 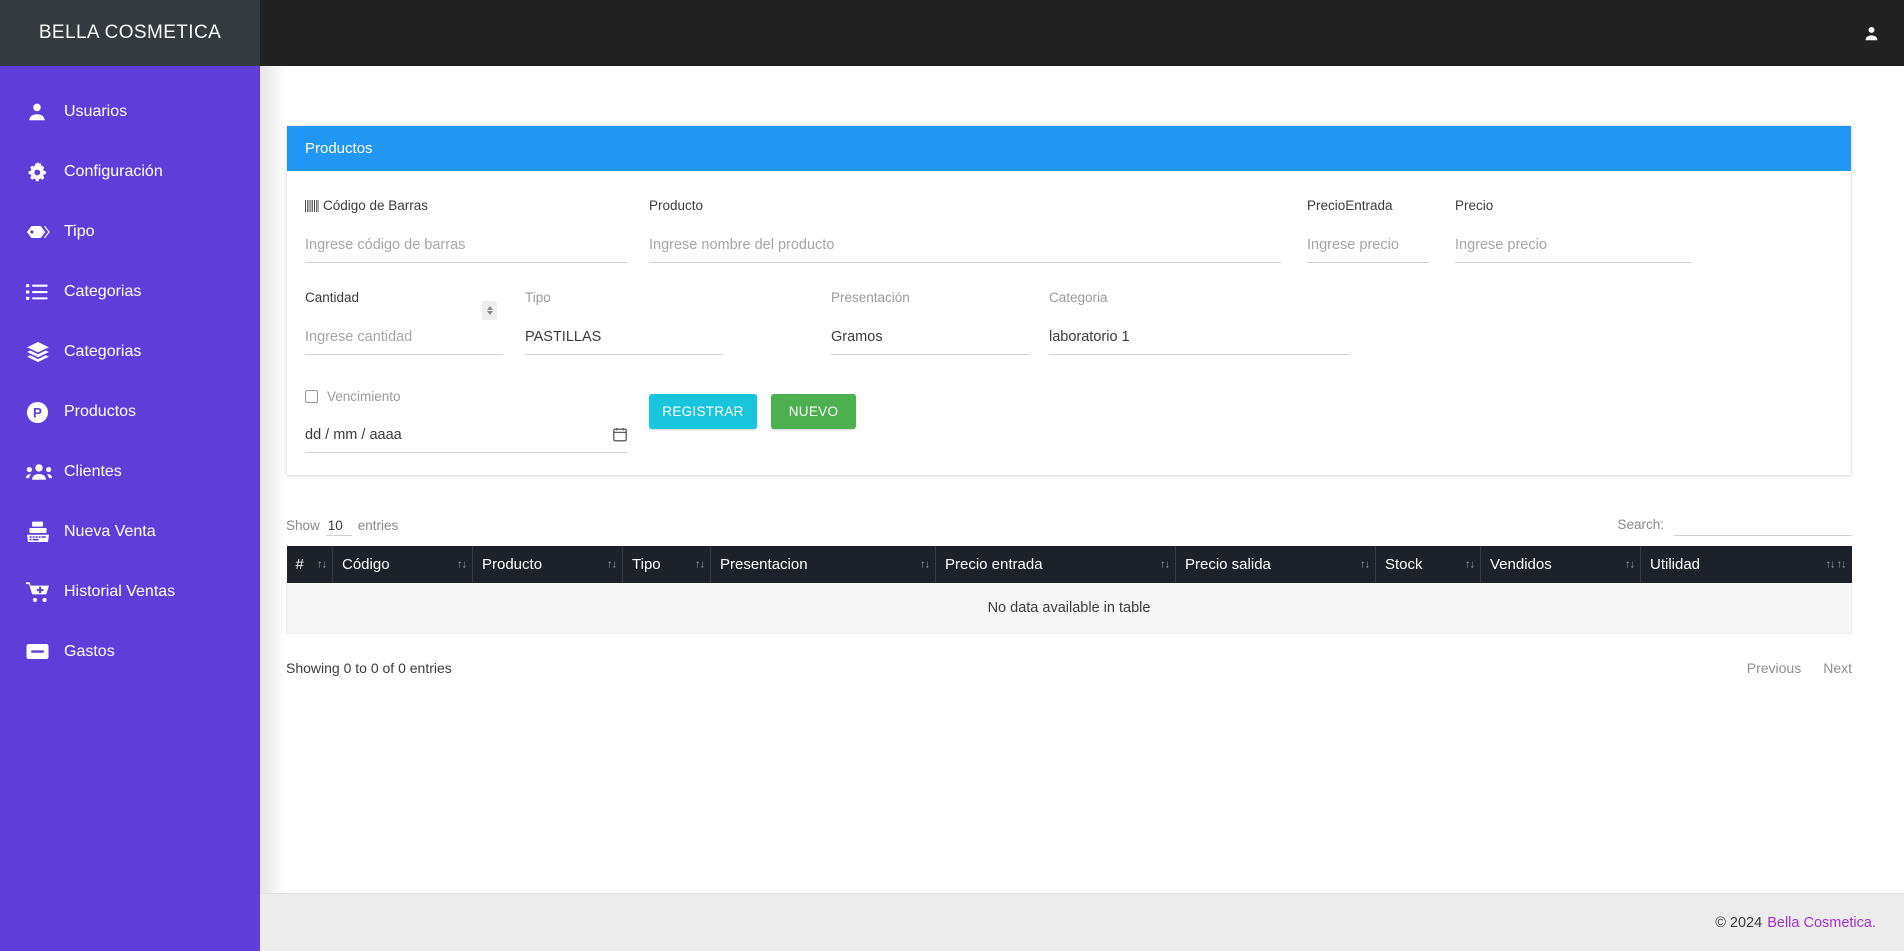 I want to click on cantidad-stepper, so click(x=489, y=310).